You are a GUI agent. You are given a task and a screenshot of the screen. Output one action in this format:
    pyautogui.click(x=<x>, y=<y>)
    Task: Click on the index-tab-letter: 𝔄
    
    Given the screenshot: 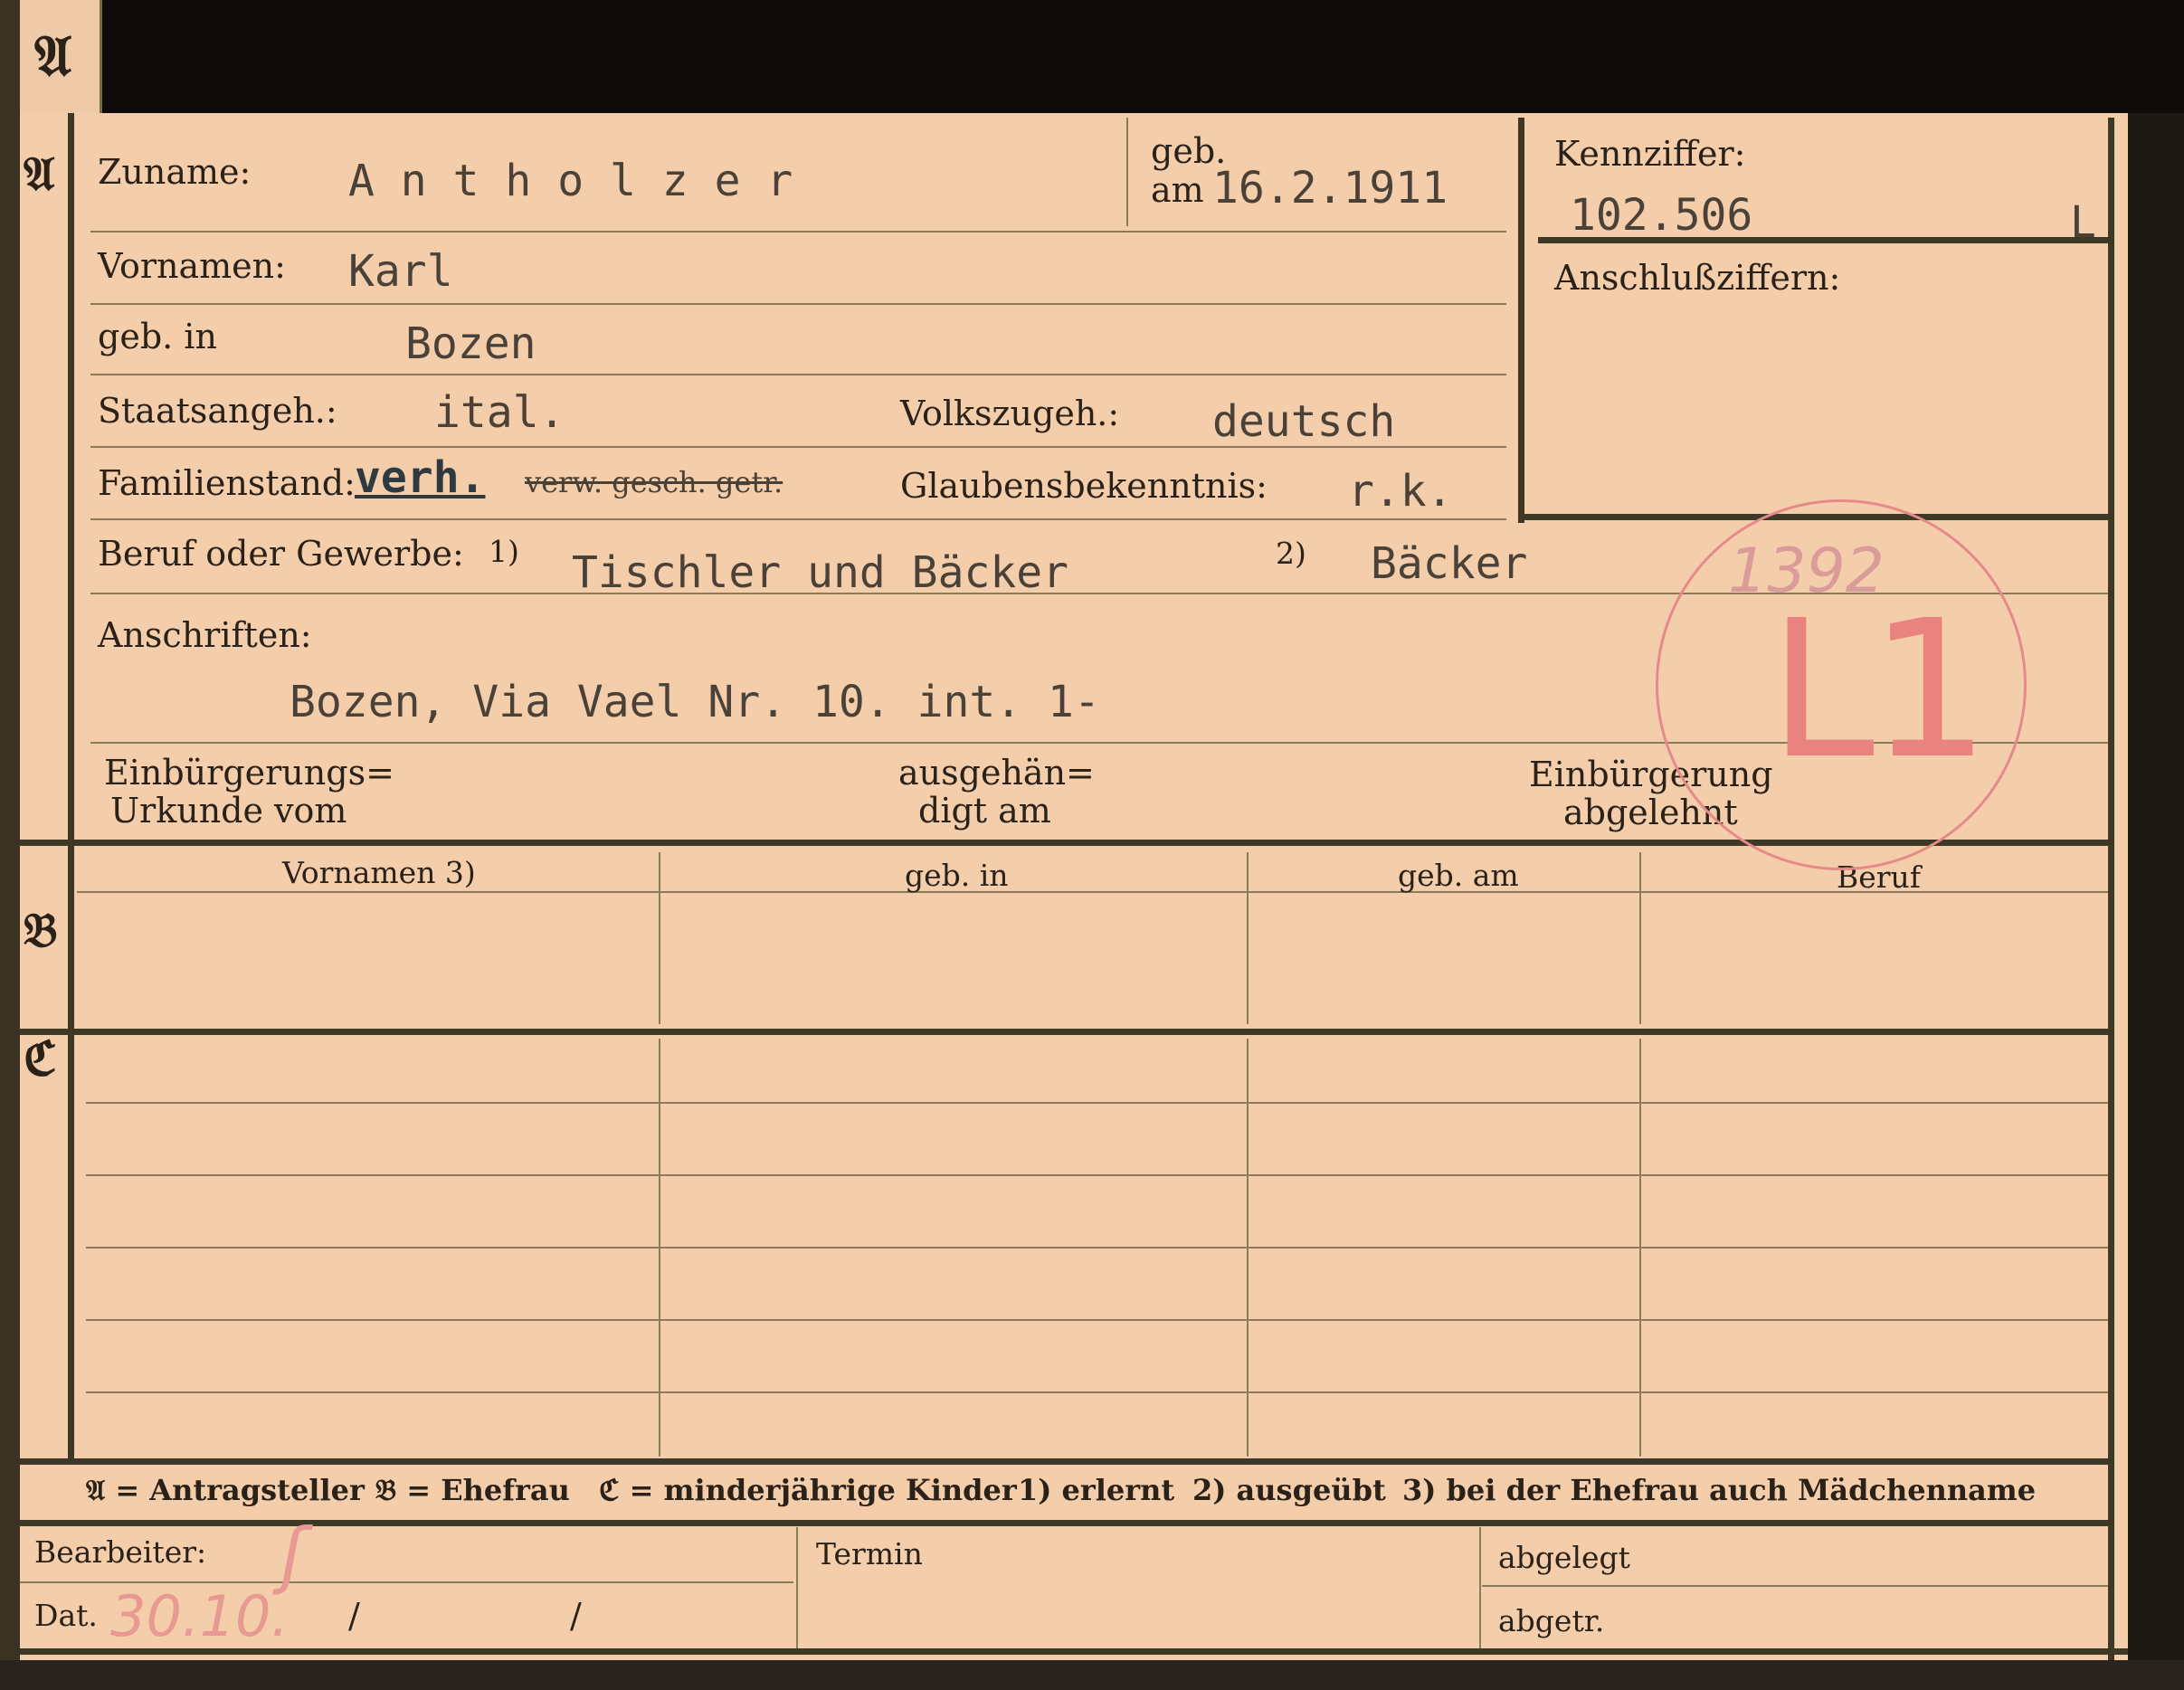 What is the action you would take?
    pyautogui.click(x=53, y=56)
    